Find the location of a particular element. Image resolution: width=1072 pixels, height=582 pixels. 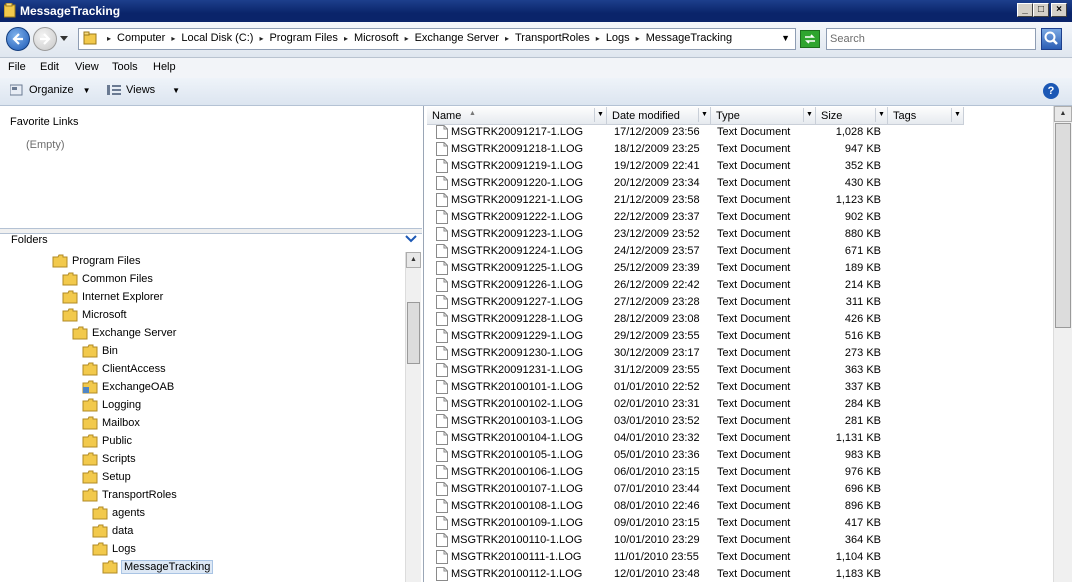

menu-help: Help is located at coordinates (164, 67).